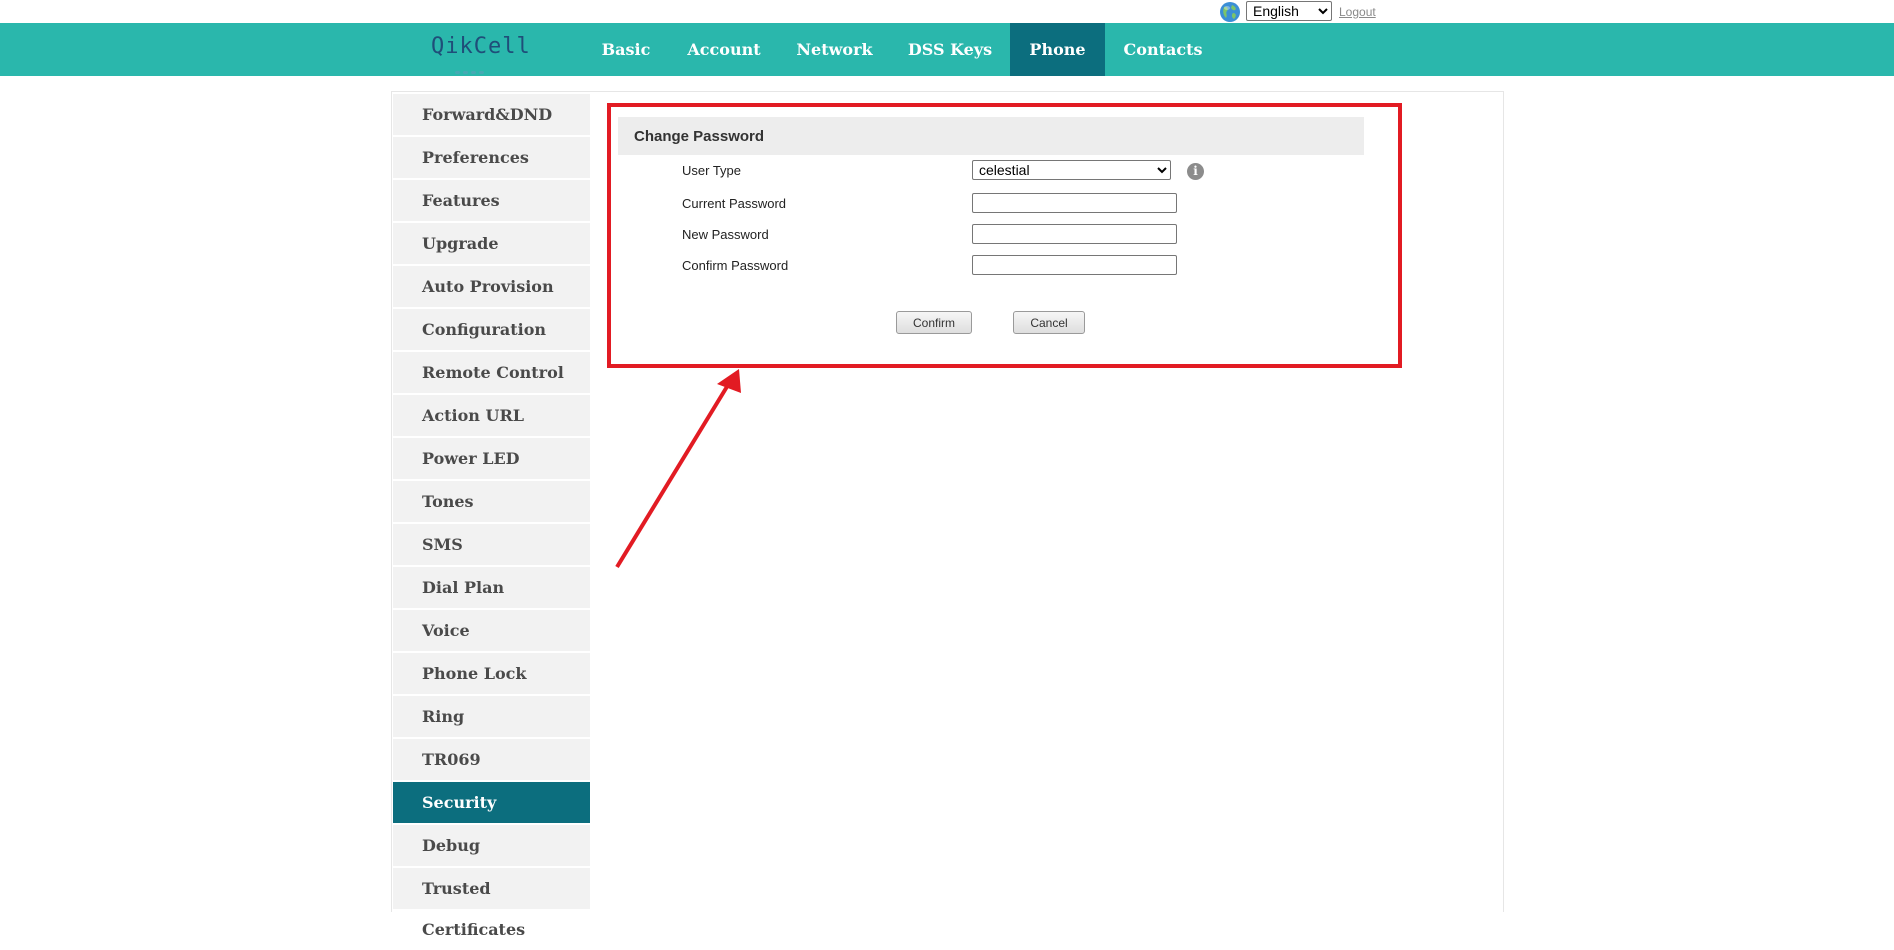 Image resolution: width=1894 pixels, height=950 pixels. Describe the element at coordinates (947, 11) in the screenshot. I see `top-utility-bar: English Logout` at that location.